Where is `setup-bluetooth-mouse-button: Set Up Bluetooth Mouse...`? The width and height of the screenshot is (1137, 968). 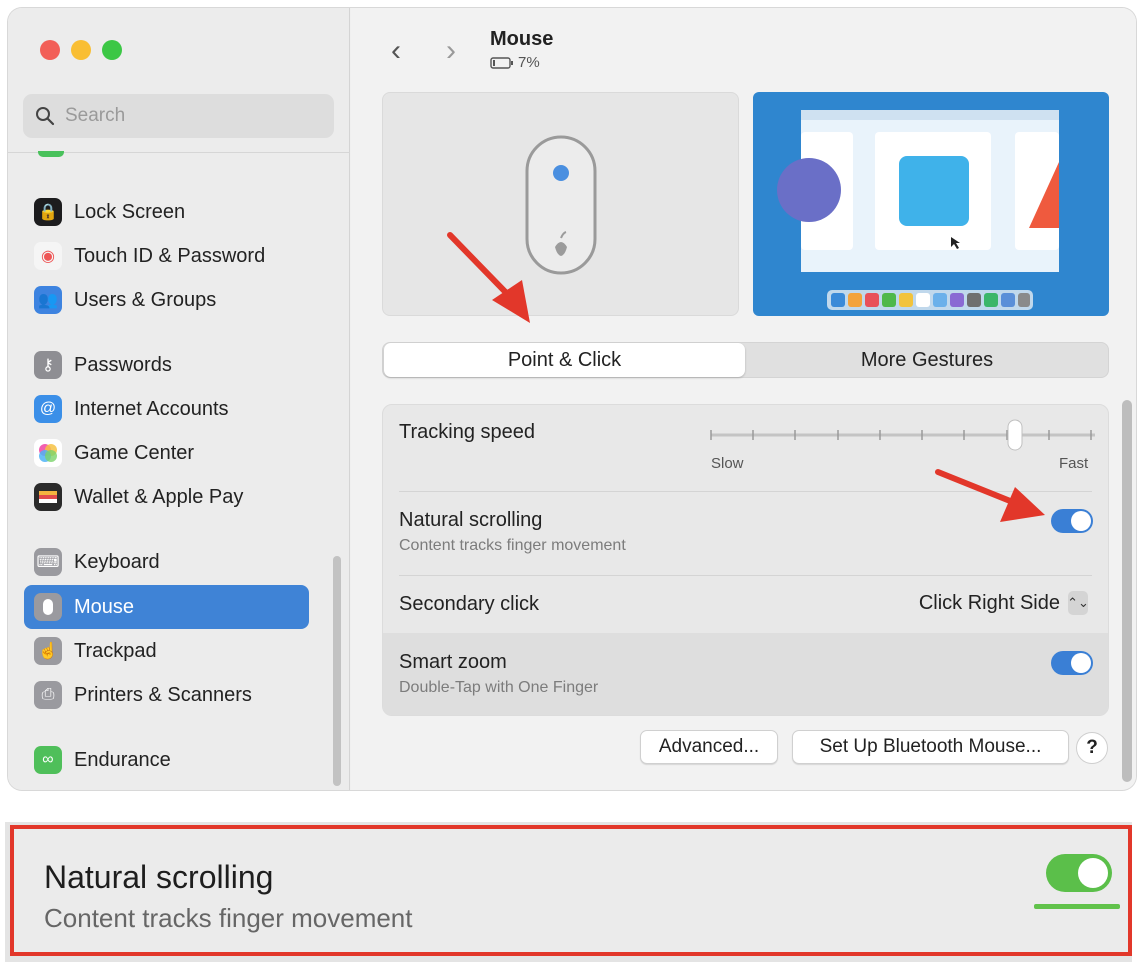
setup-bluetooth-mouse-button: Set Up Bluetooth Mouse... is located at coordinates (930, 747).